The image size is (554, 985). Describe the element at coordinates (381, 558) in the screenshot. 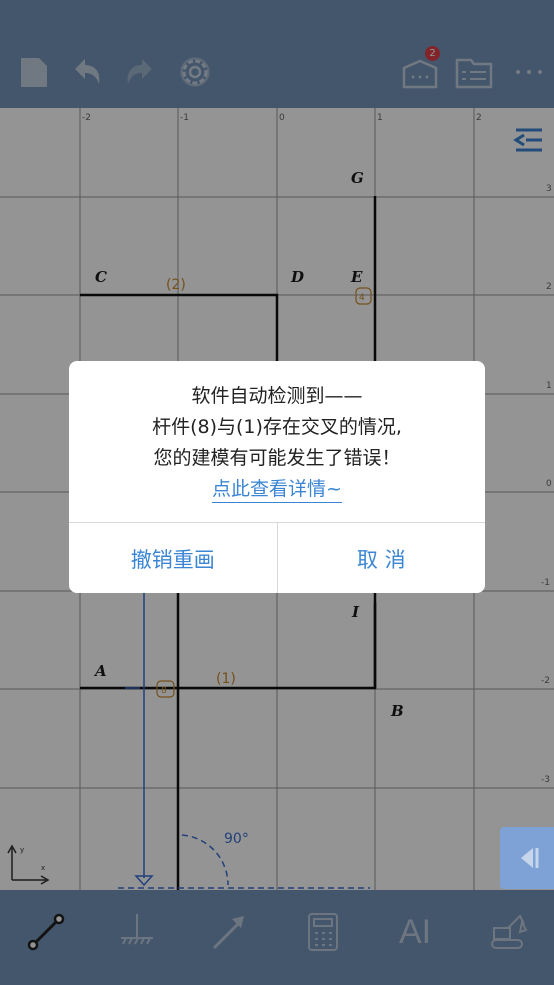

I see `cancel-button: 取 消` at that location.